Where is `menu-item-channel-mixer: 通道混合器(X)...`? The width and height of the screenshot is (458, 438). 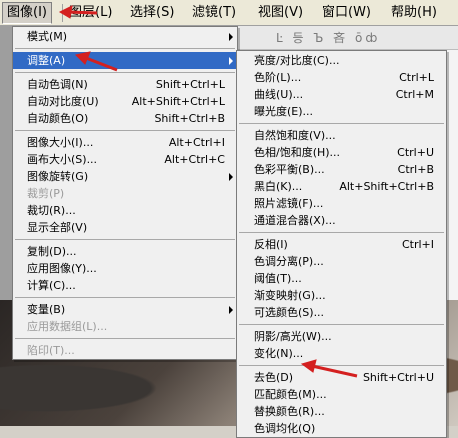
menu-item-channel-mixer: 通道混合器(X)... is located at coordinates (341, 220).